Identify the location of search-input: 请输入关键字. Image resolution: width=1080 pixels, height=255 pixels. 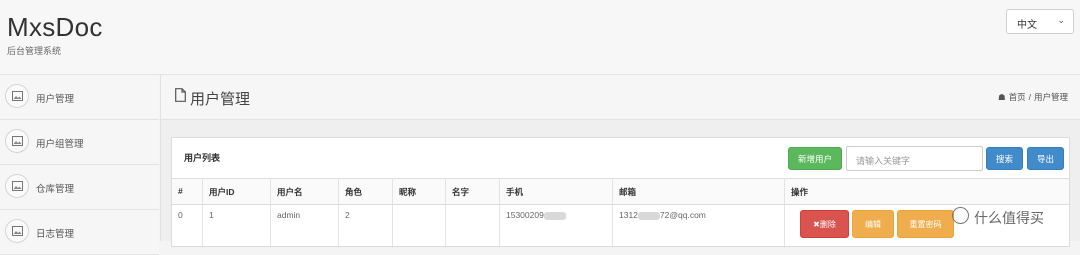
(914, 158).